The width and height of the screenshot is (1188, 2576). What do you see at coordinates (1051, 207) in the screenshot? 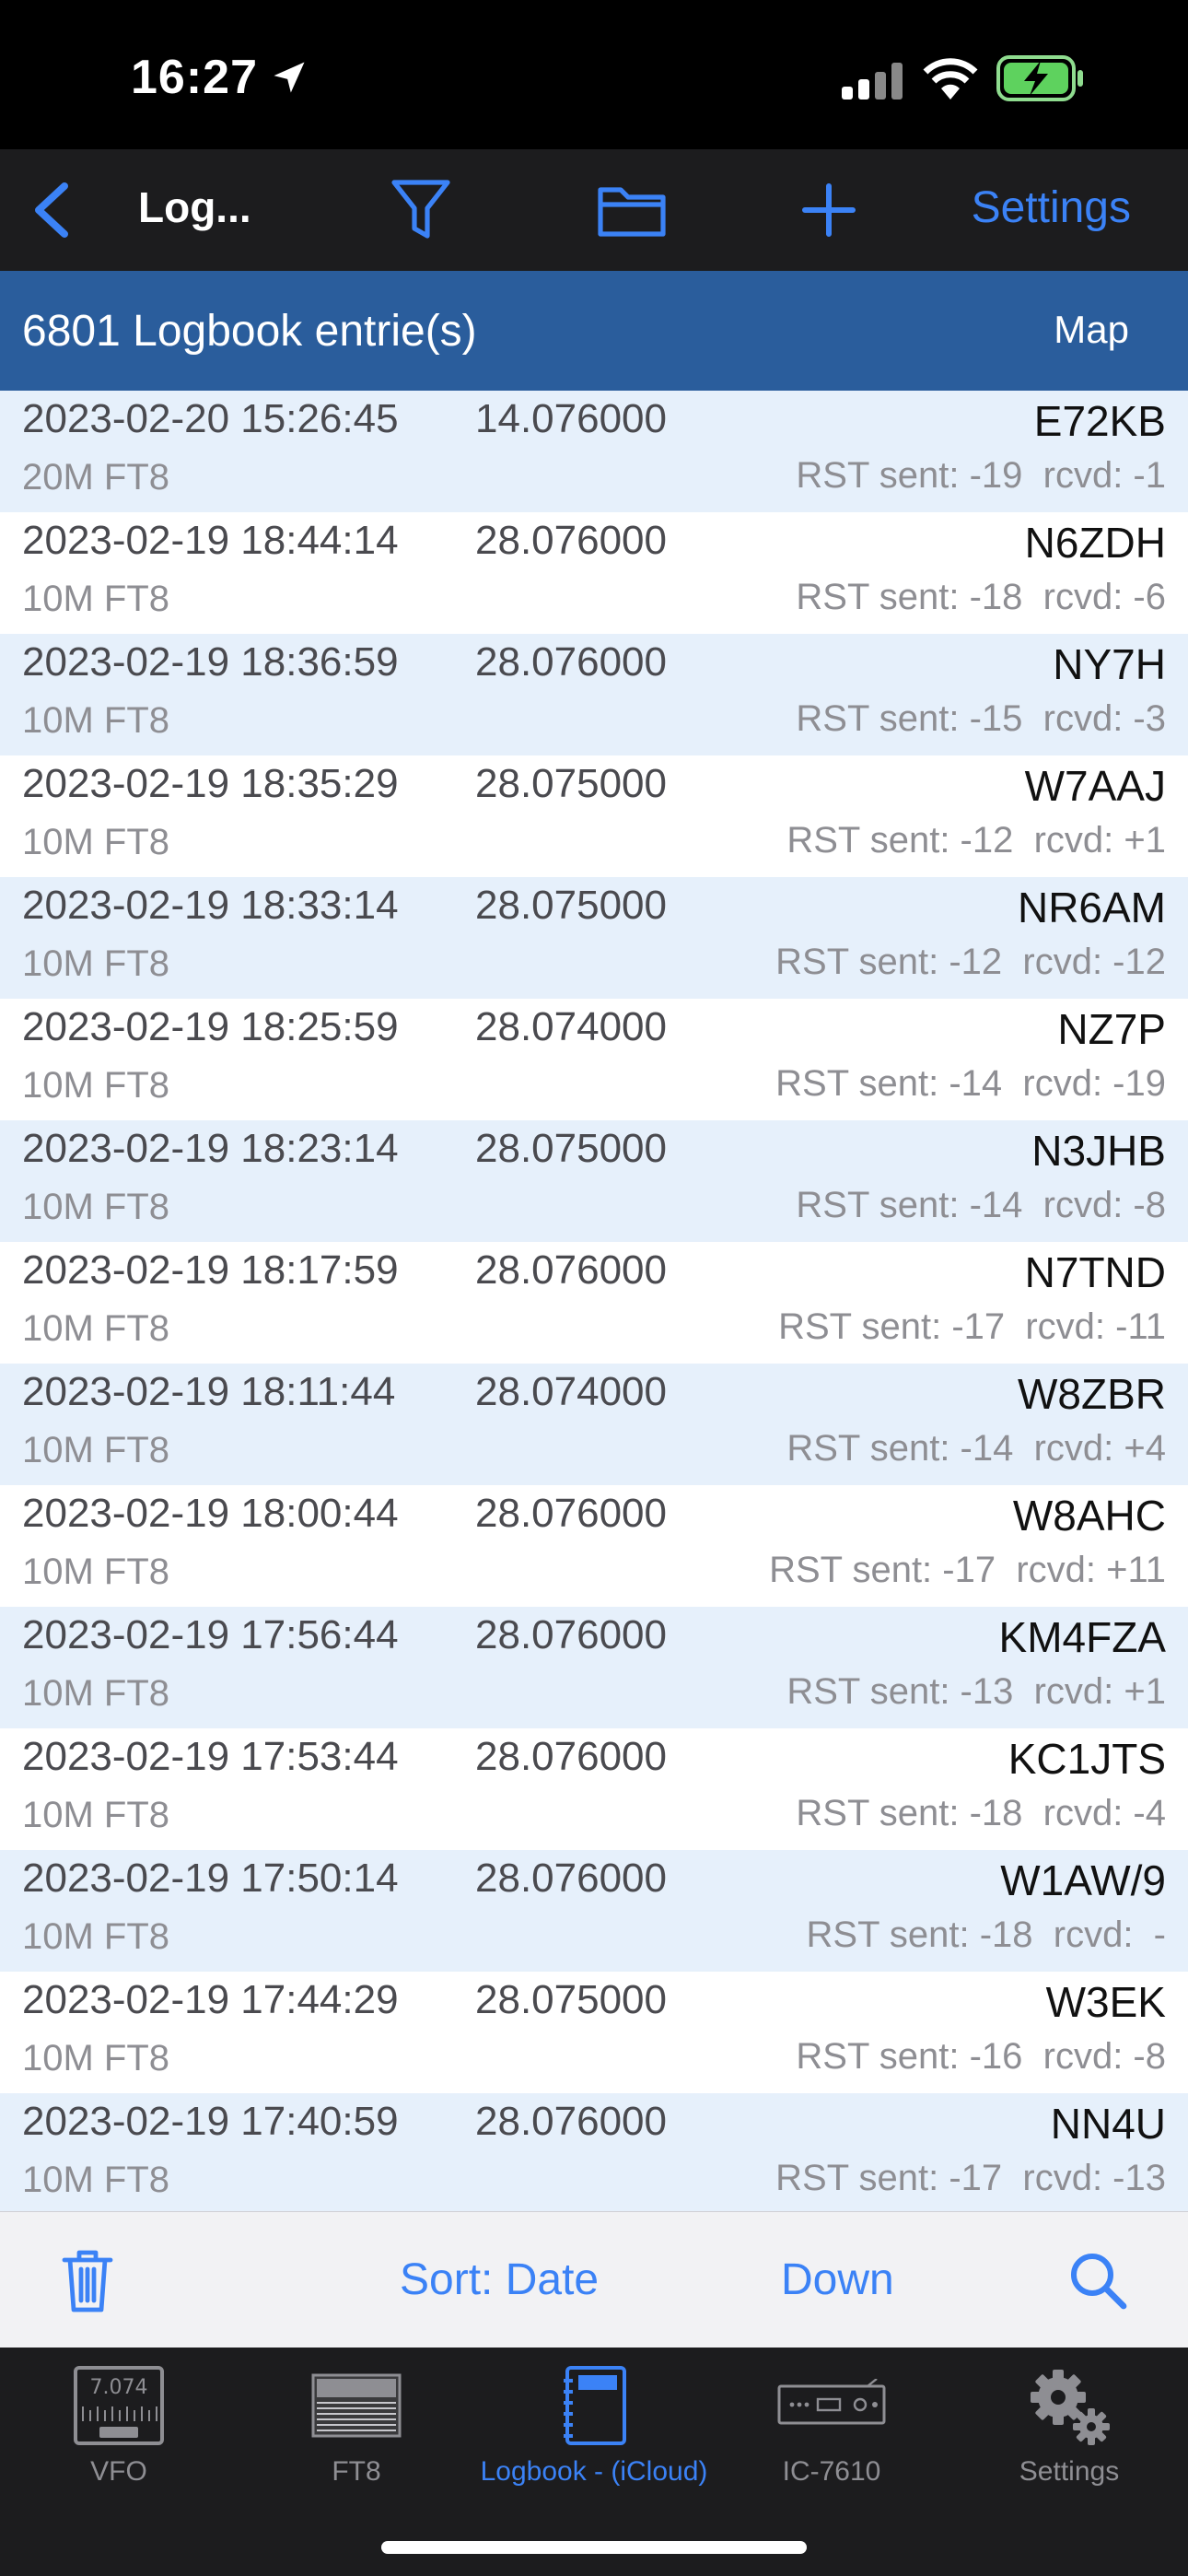
I see `settings-button: Settings` at bounding box center [1051, 207].